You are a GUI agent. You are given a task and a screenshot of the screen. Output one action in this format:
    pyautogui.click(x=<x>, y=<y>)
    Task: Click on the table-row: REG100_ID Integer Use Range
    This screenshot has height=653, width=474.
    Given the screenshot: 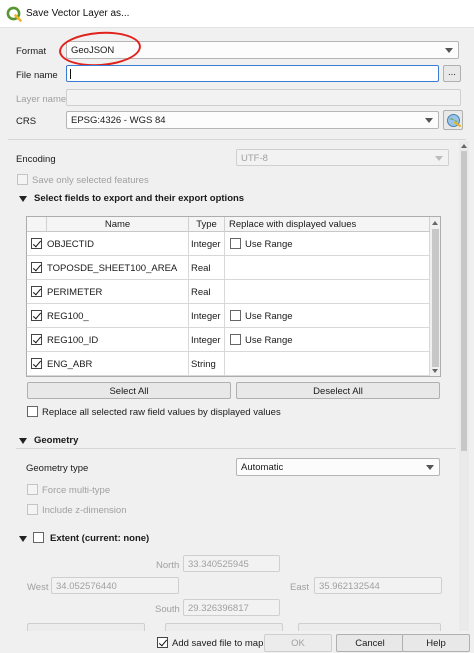 What is the action you would take?
    pyautogui.click(x=228, y=340)
    